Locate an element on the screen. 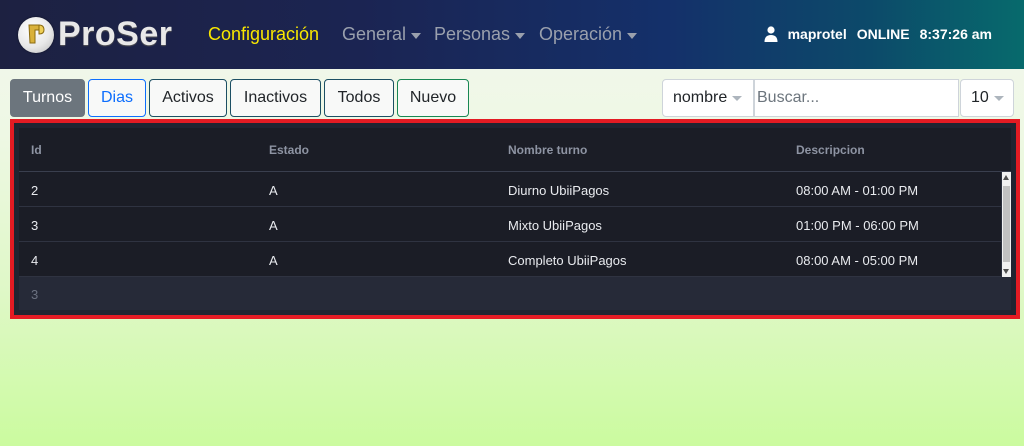 The width and height of the screenshot is (1024, 446). scrollbar-thumb is located at coordinates (1006, 224).